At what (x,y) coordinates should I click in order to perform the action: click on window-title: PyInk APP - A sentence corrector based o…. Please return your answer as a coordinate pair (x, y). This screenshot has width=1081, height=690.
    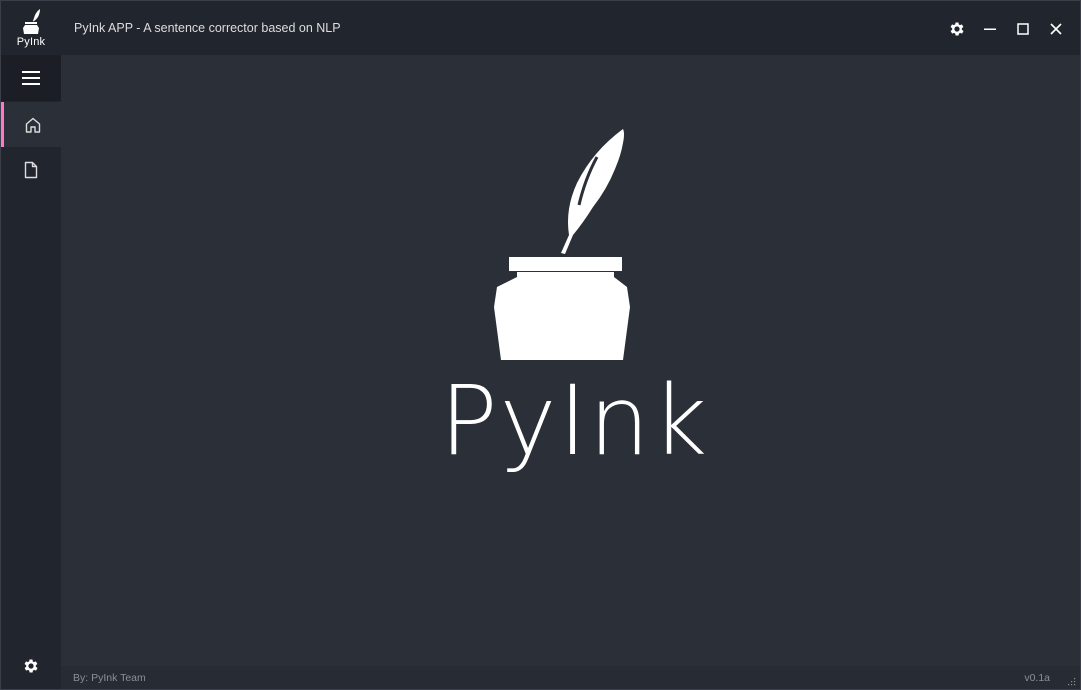
    Looking at the image, I should click on (207, 28).